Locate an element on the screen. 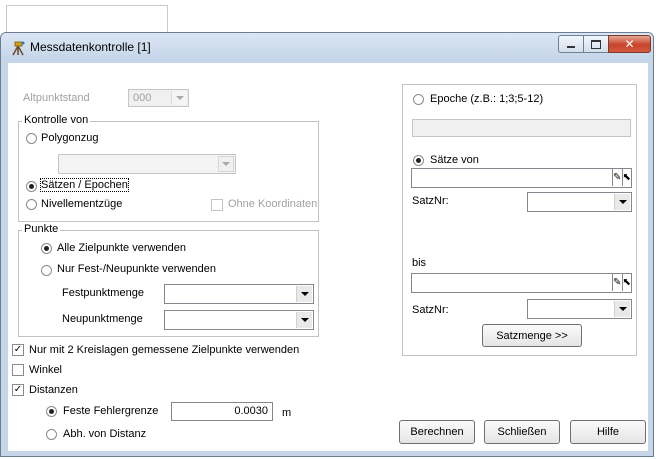 The width and height of the screenshot is (656, 459). polygonzug-select is located at coordinates (147, 164).